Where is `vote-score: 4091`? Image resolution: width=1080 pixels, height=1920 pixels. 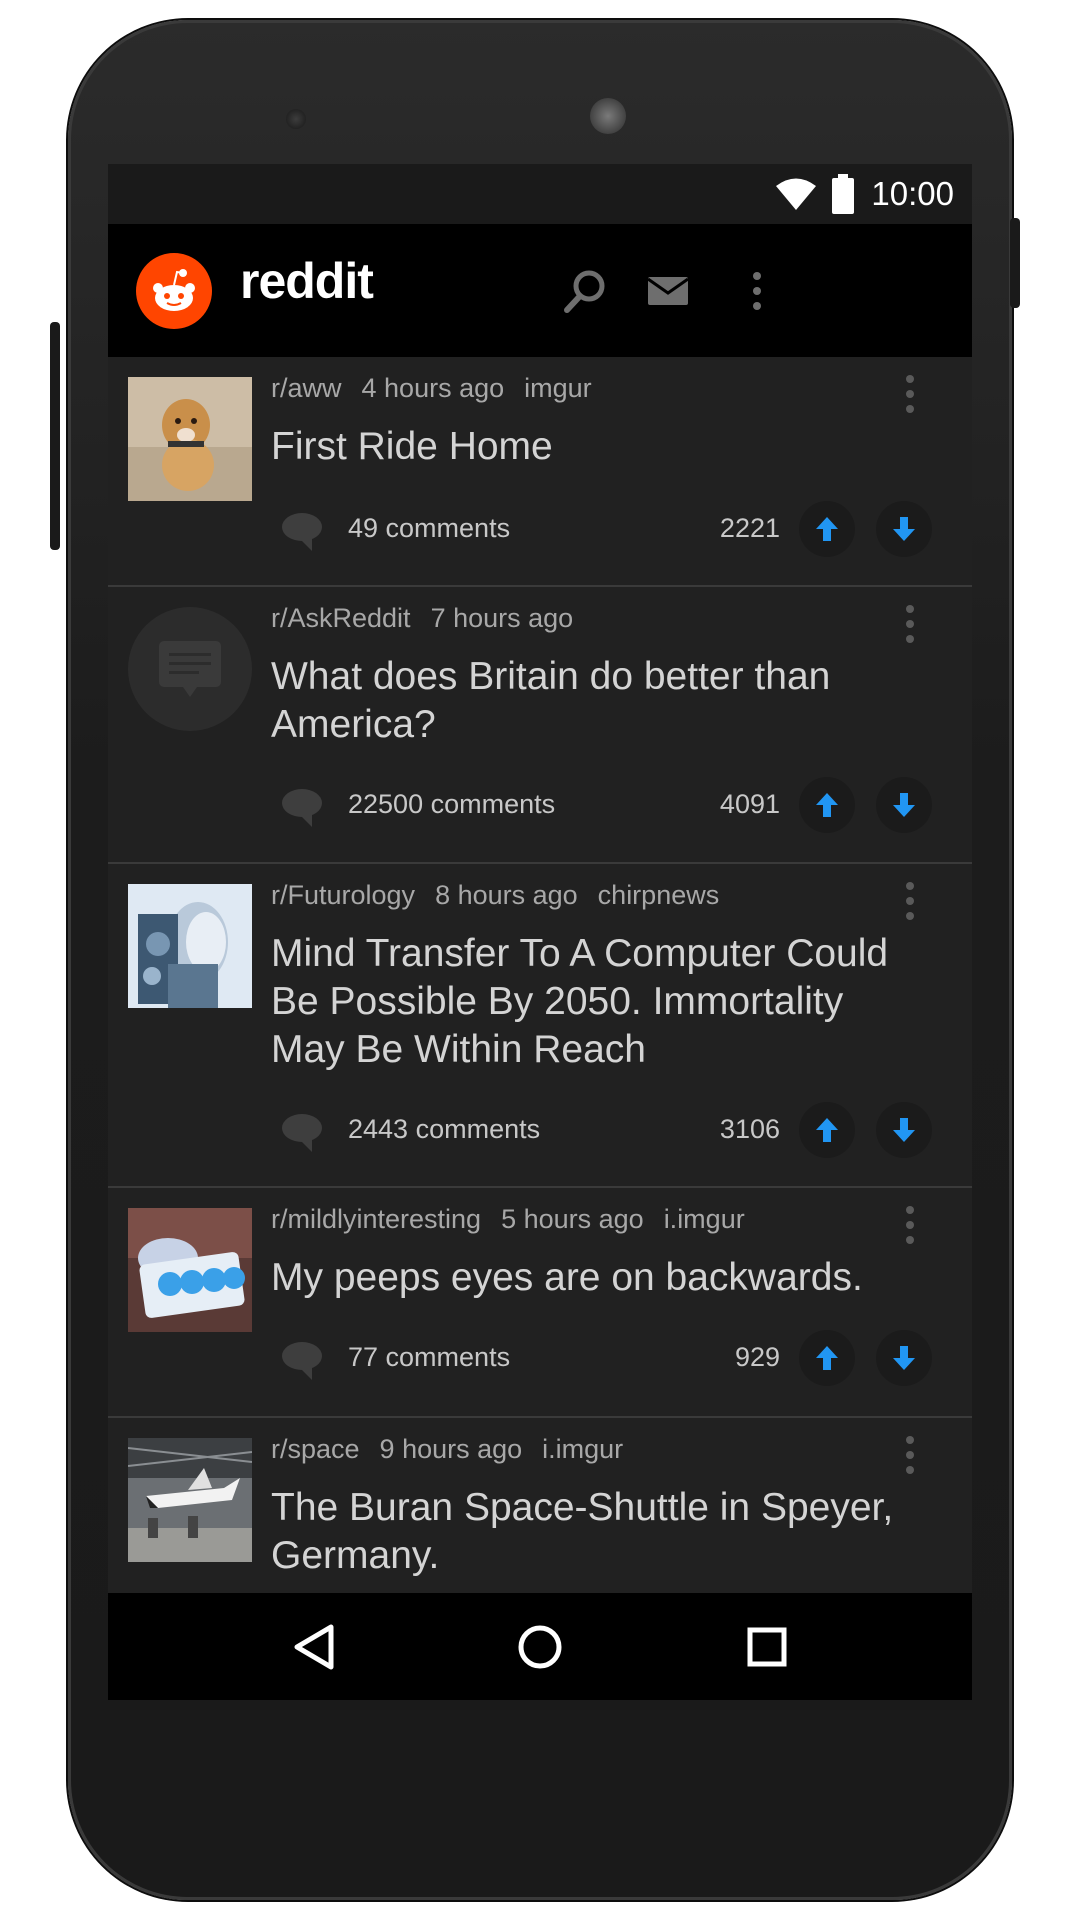
vote-score: 4091 is located at coordinates (749, 804).